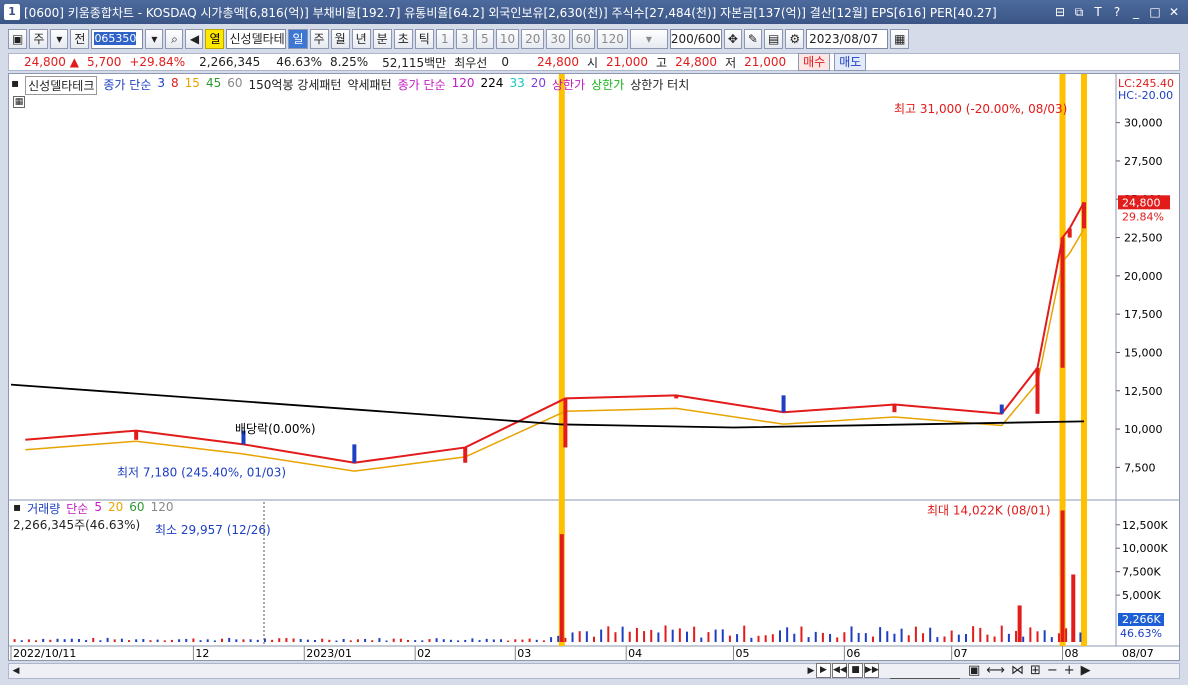  I want to click on buy-button: 매수, so click(814, 62).